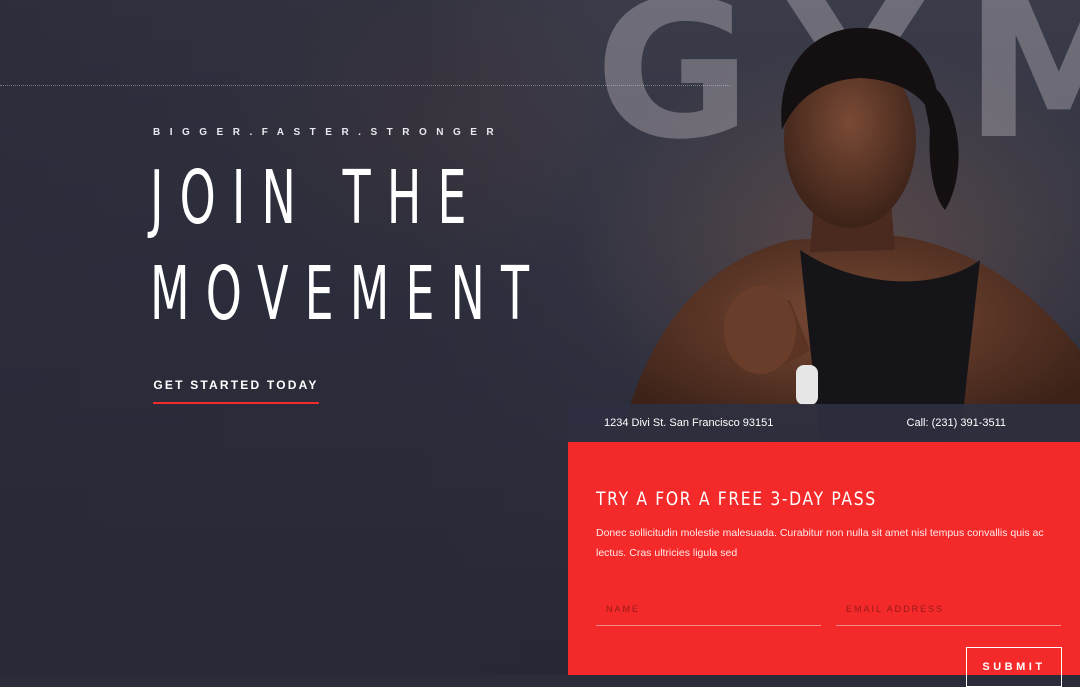 This screenshot has width=1080, height=687. What do you see at coordinates (328, 132) in the screenshot?
I see `hero-tagline: BIGGER.FASTER.STRONGER` at bounding box center [328, 132].